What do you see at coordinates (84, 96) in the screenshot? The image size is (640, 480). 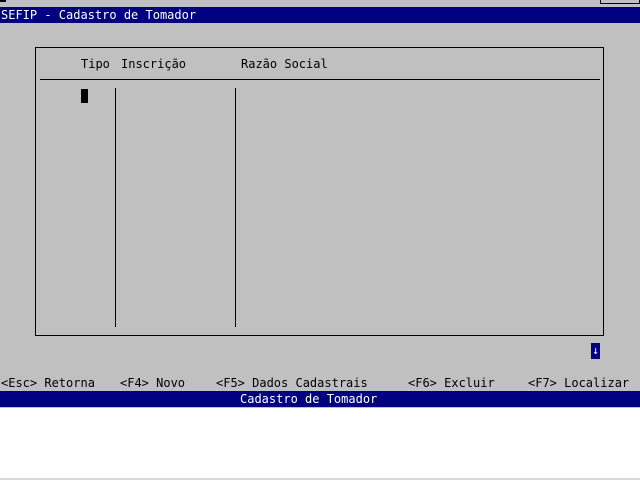 I see `text-cursor` at bounding box center [84, 96].